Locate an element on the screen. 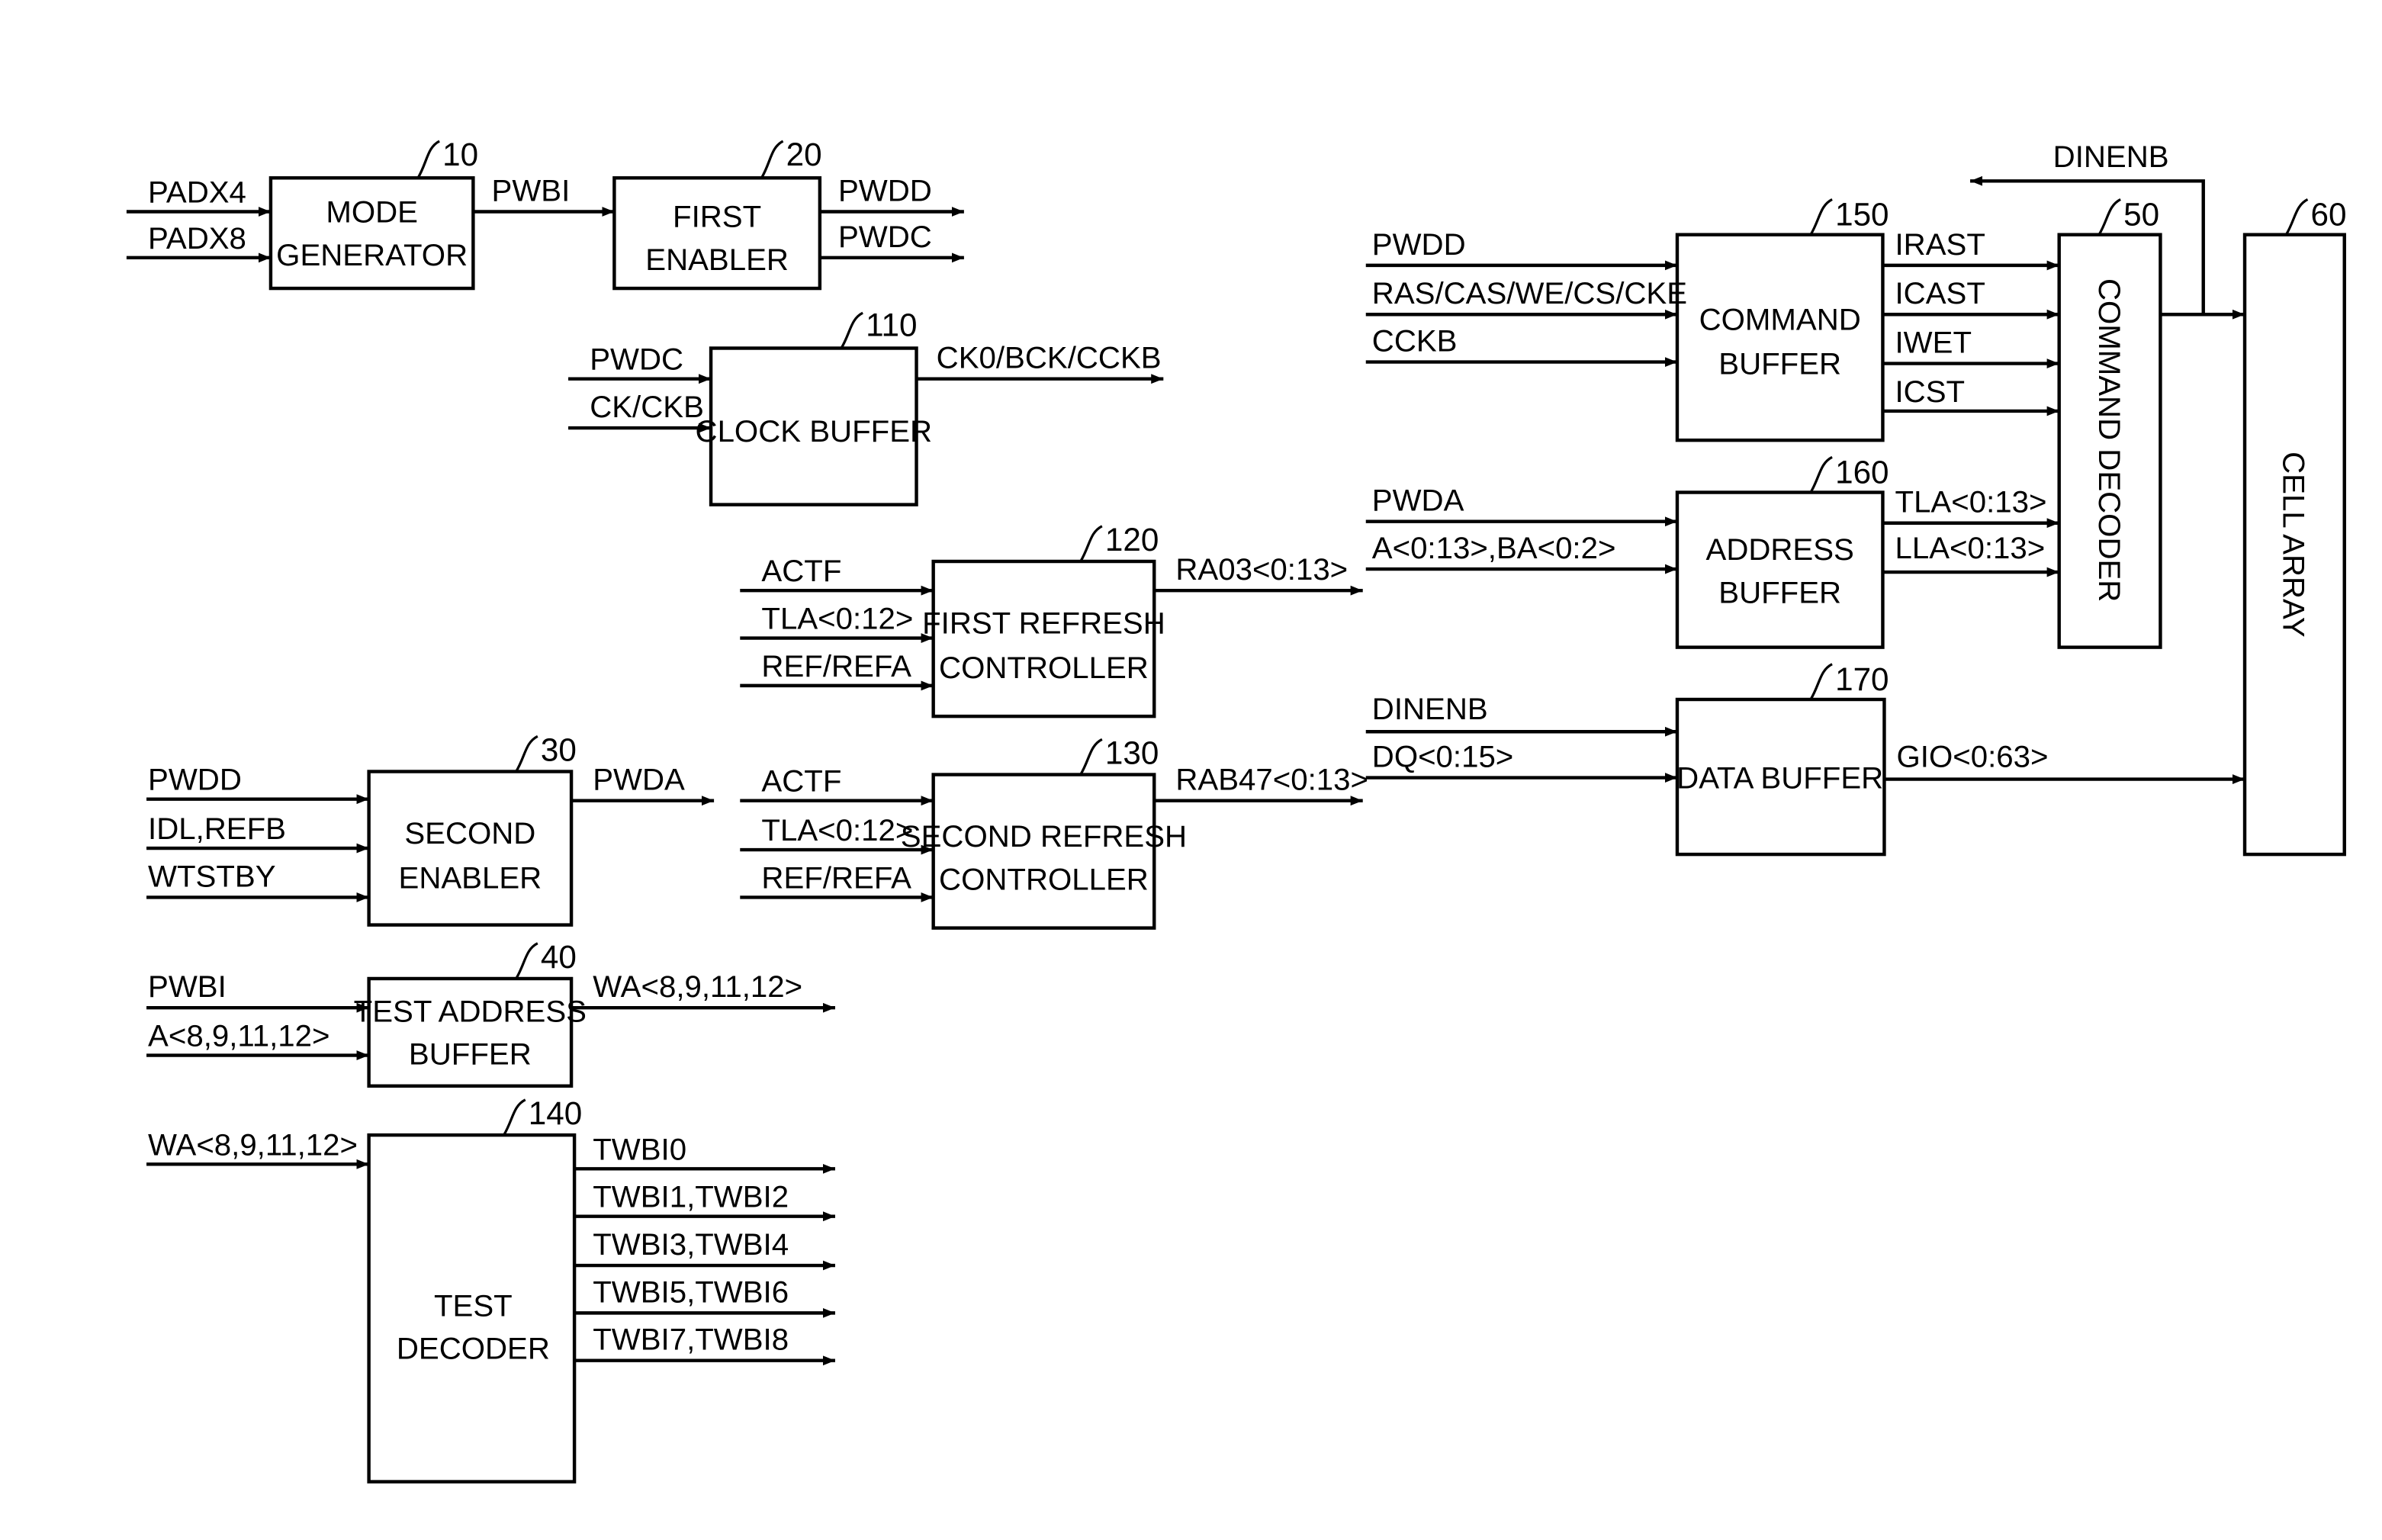 Image resolution: width=2382 pixels, height=1540 pixels. reference-numeral: 60 is located at coordinates (2328, 215).